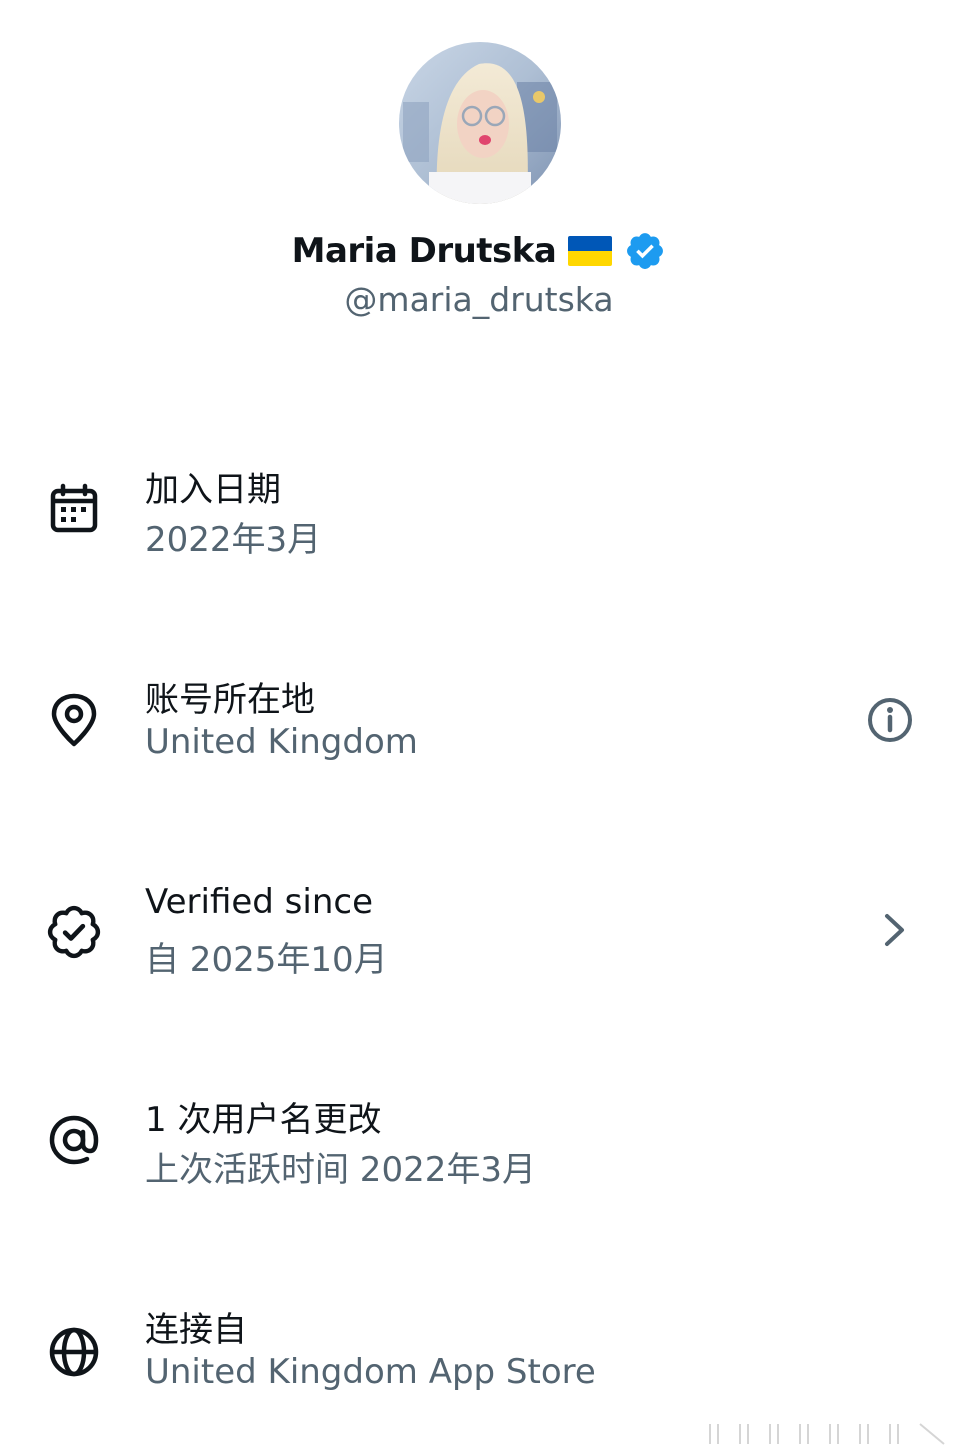  I want to click on row-title: 账号所在地, so click(230, 700).